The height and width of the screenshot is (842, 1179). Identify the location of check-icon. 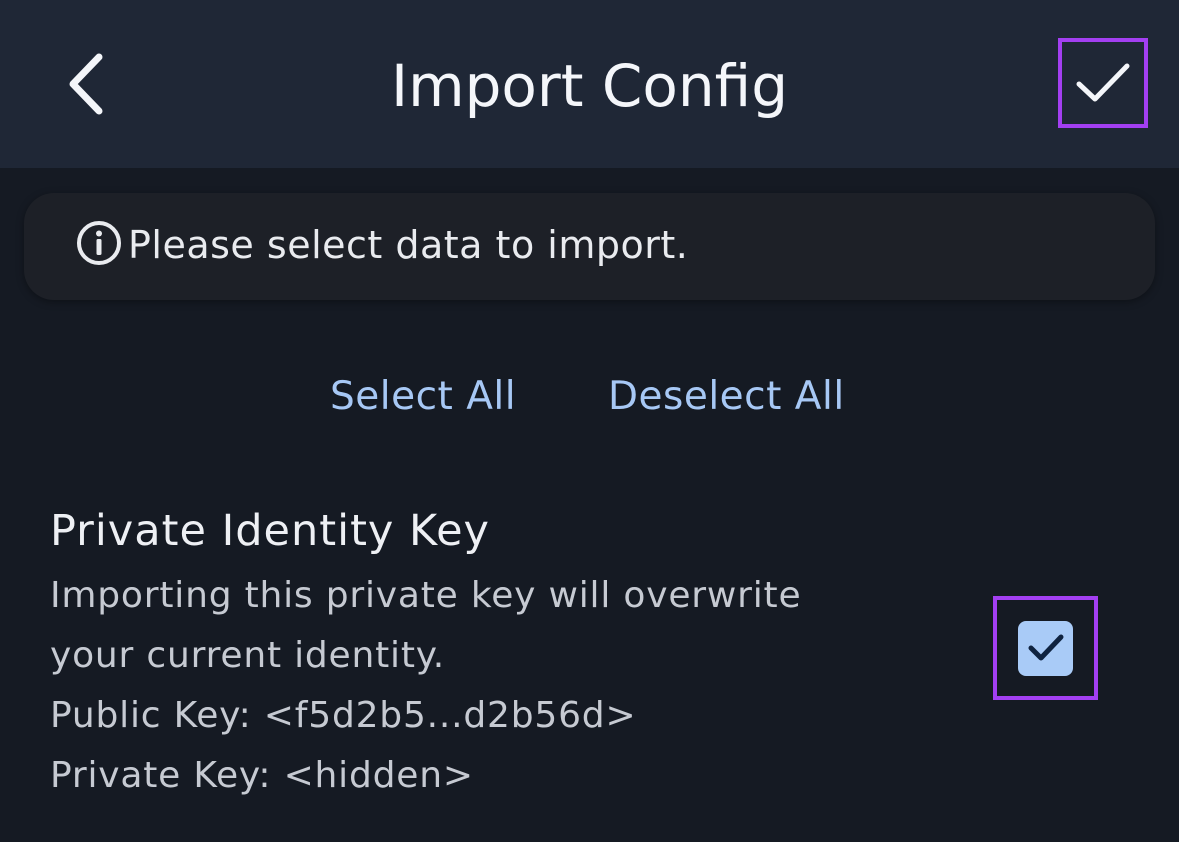
(1103, 82).